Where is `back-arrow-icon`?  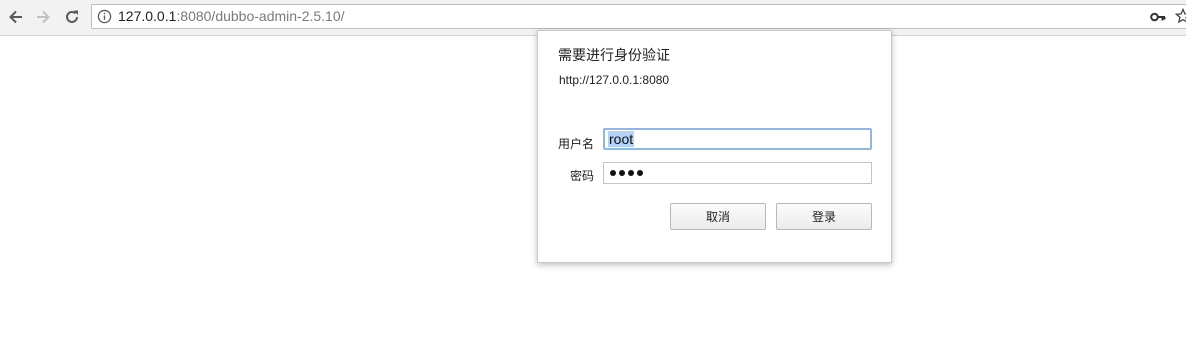 back-arrow-icon is located at coordinates (15, 17).